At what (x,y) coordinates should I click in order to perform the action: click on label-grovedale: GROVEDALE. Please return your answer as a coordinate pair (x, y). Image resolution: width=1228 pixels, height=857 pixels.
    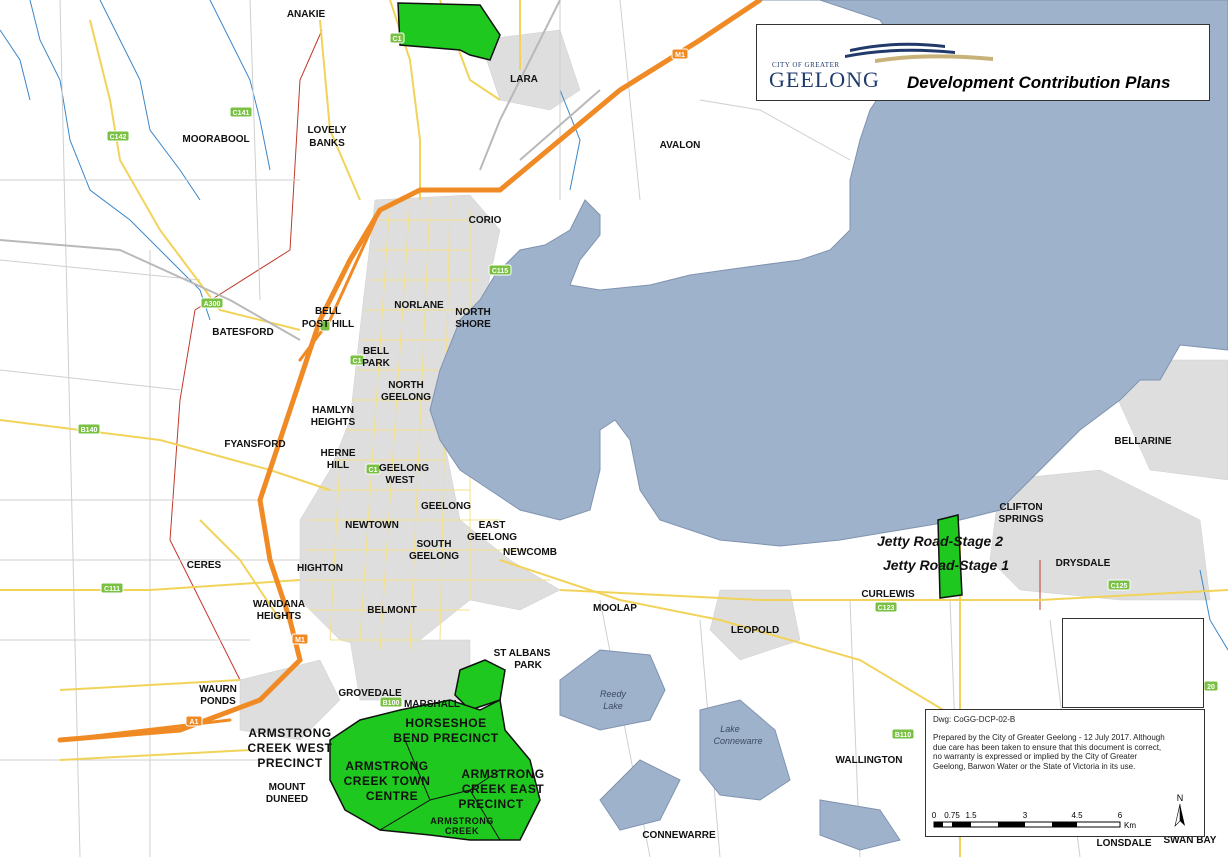
    Looking at the image, I should click on (370, 693).